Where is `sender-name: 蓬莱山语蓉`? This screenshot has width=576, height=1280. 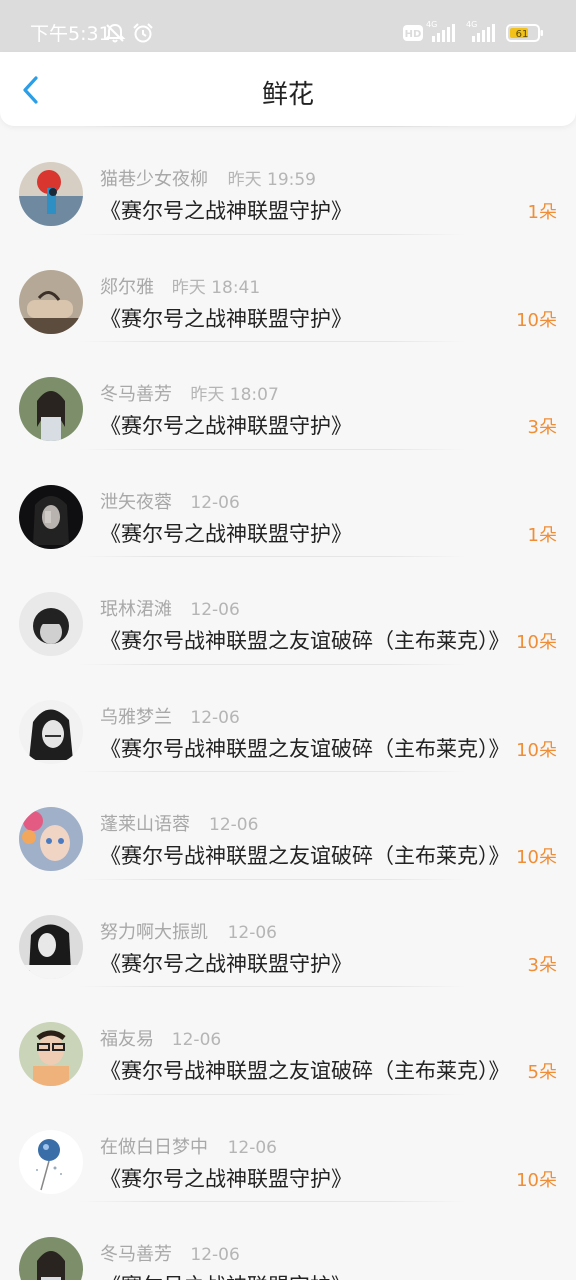 sender-name: 蓬莱山语蓉 is located at coordinates (145, 825).